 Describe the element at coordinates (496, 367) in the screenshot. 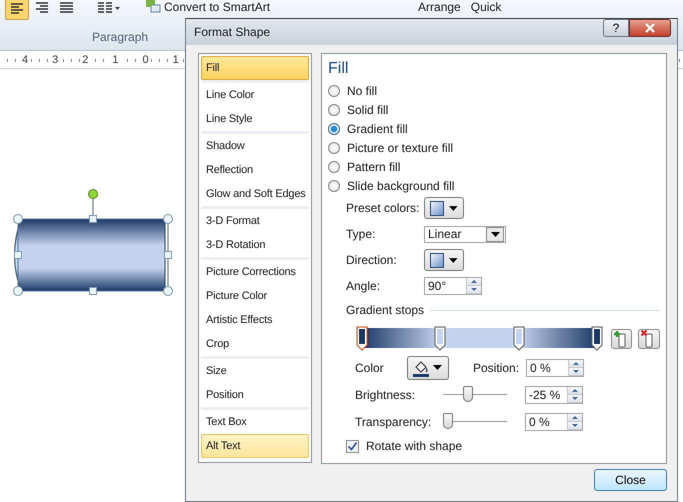

I see `field-label: Position:` at that location.